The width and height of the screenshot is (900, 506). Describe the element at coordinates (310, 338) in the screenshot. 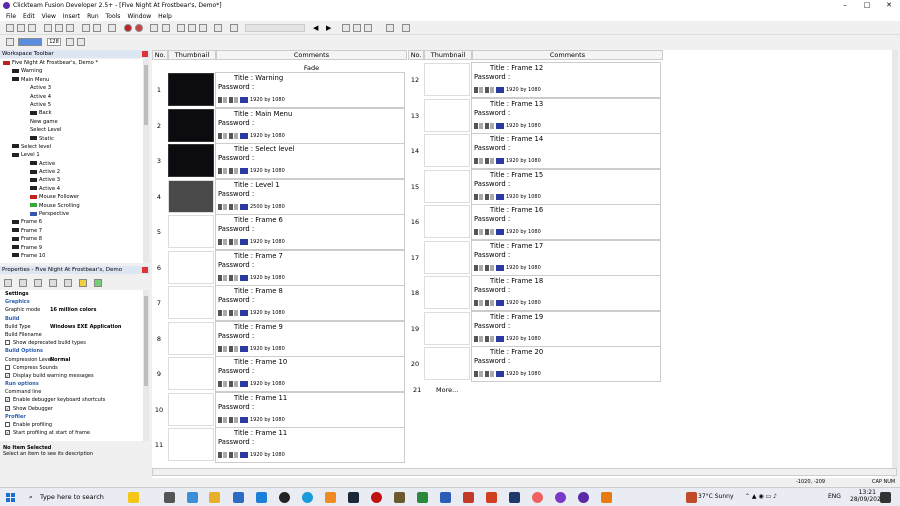

I see `frame-info: Title : Frame 9 Password : 1920 by 1080` at that location.